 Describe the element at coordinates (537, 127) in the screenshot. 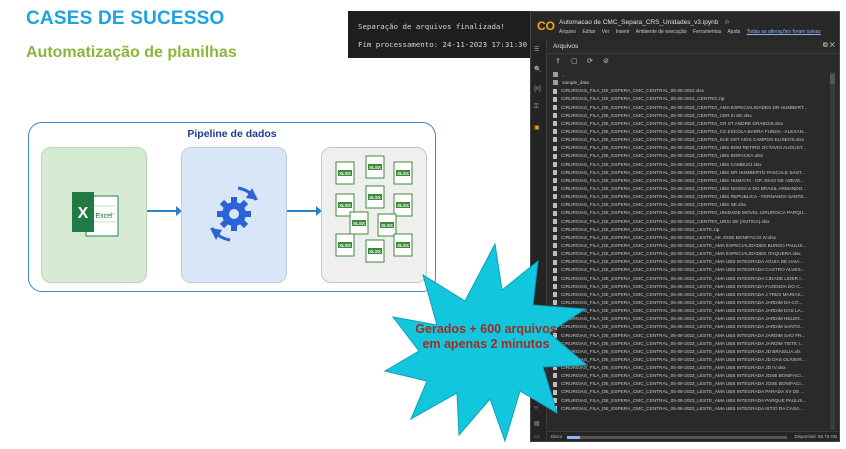

I see `folder-icon: ▣` at that location.